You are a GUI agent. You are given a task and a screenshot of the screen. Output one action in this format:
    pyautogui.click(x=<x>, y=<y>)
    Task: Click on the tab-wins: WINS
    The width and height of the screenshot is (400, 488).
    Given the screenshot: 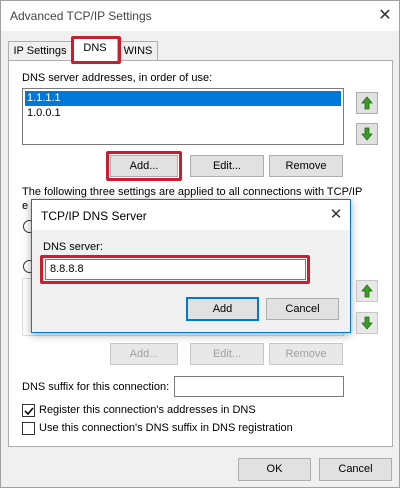 What is the action you would take?
    pyautogui.click(x=138, y=51)
    